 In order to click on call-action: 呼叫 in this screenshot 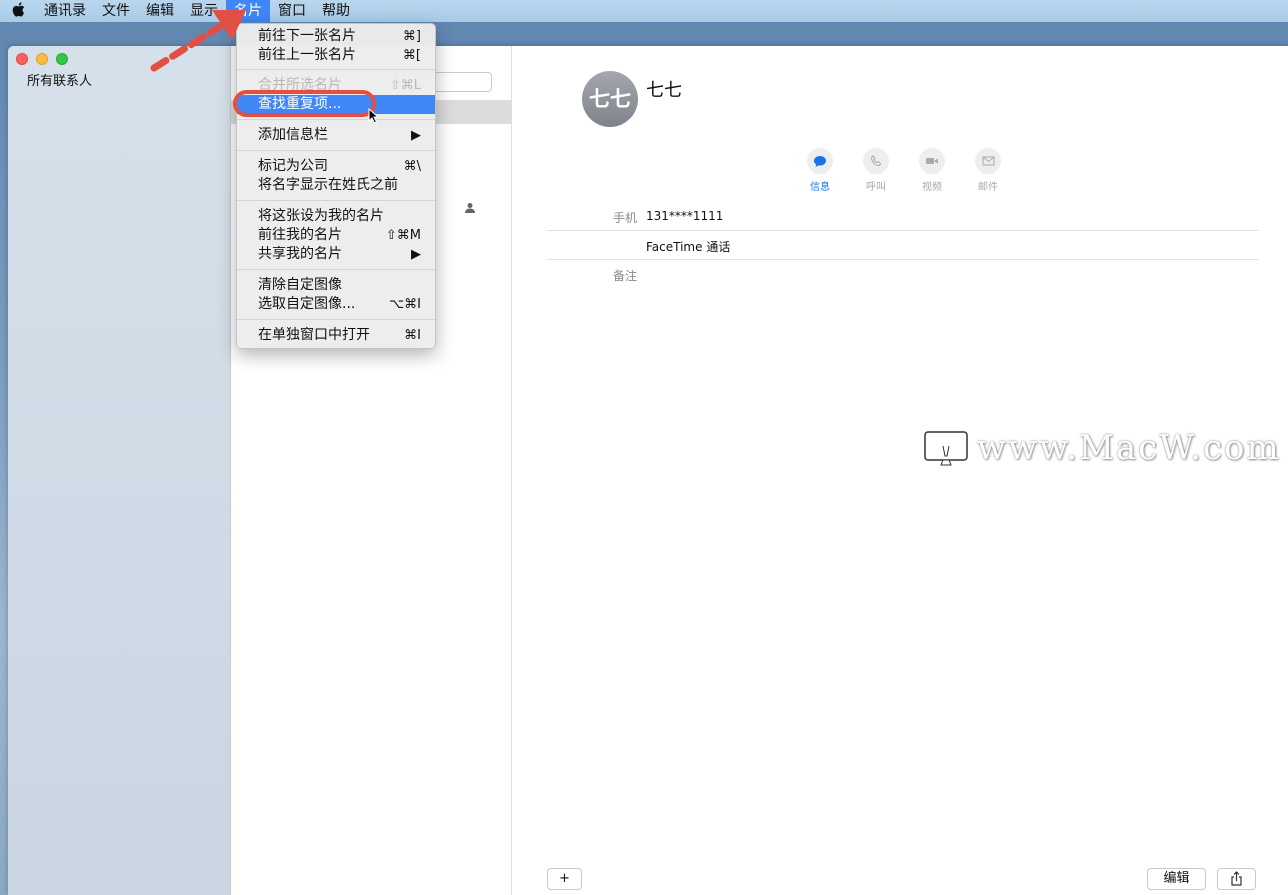, I will do `click(876, 170)`.